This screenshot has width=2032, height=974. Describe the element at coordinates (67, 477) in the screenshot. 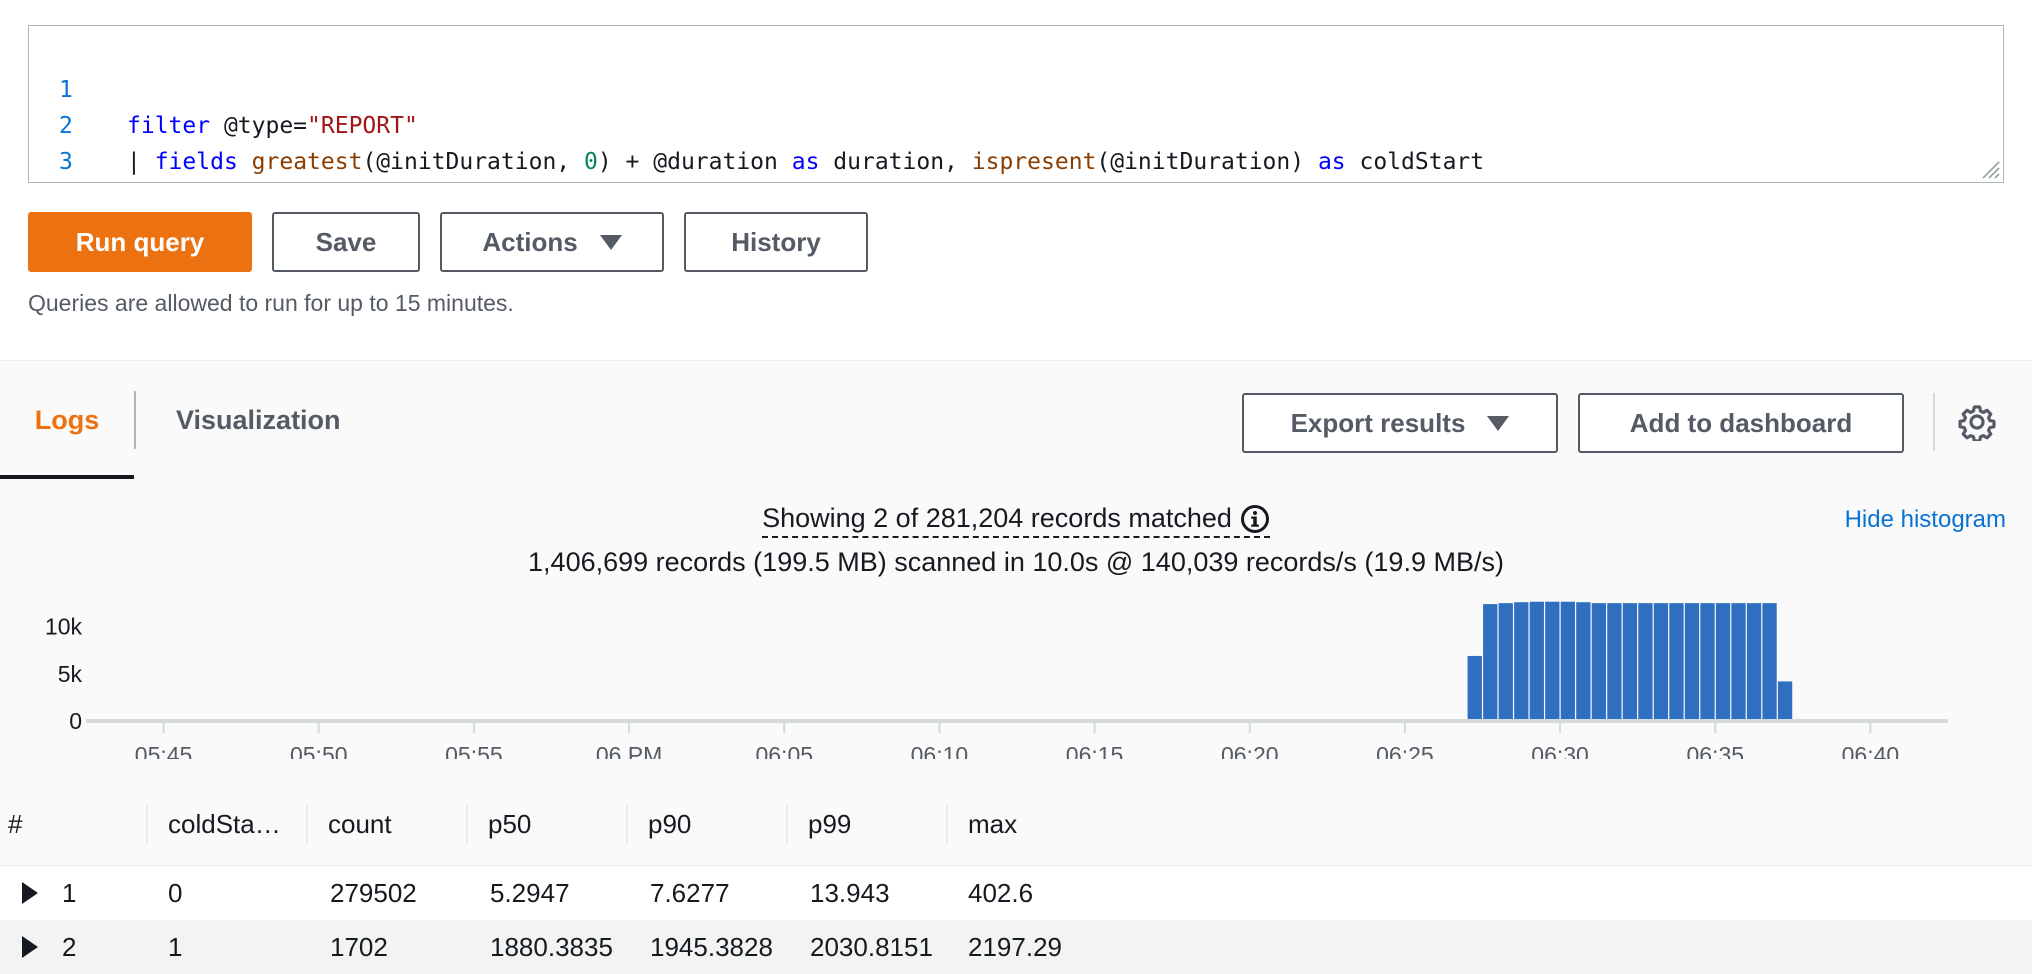

I see `active-tab-indicator` at that location.